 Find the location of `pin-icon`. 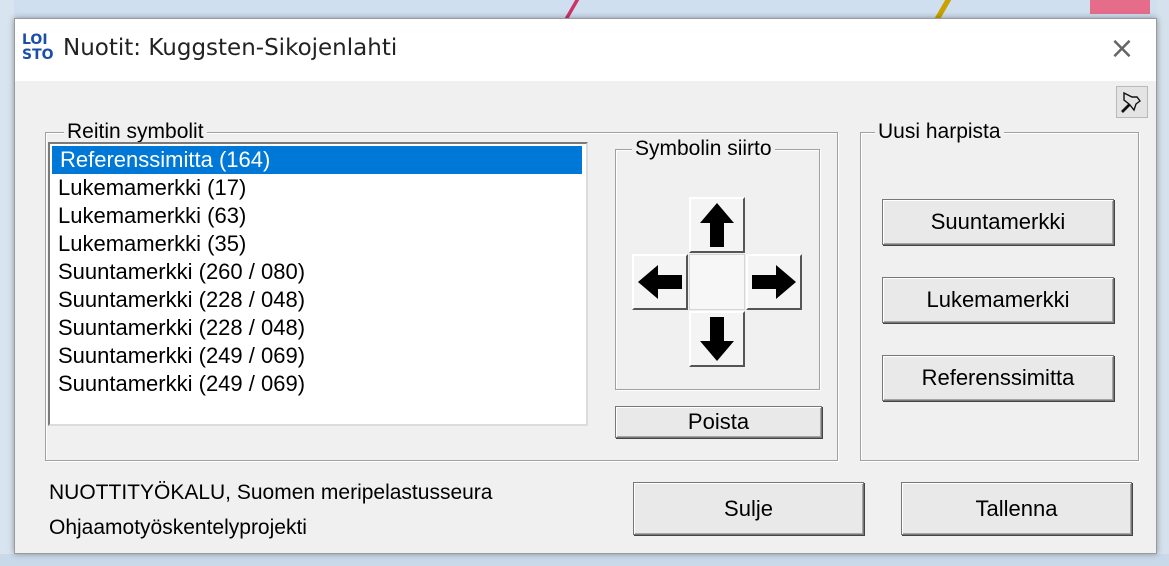

pin-icon is located at coordinates (1131, 102).